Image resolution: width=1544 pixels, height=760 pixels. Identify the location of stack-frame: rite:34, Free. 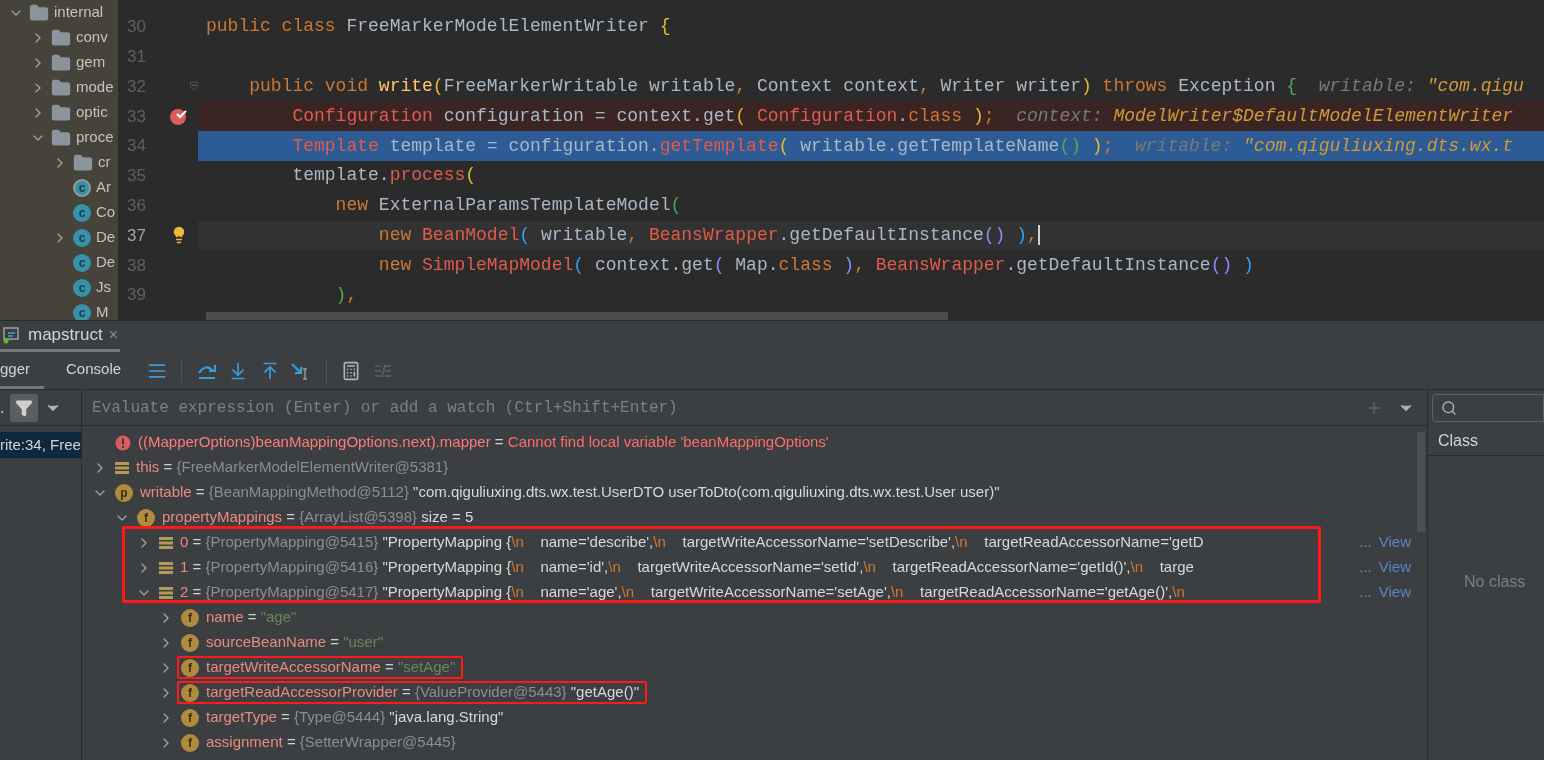
(40, 445).